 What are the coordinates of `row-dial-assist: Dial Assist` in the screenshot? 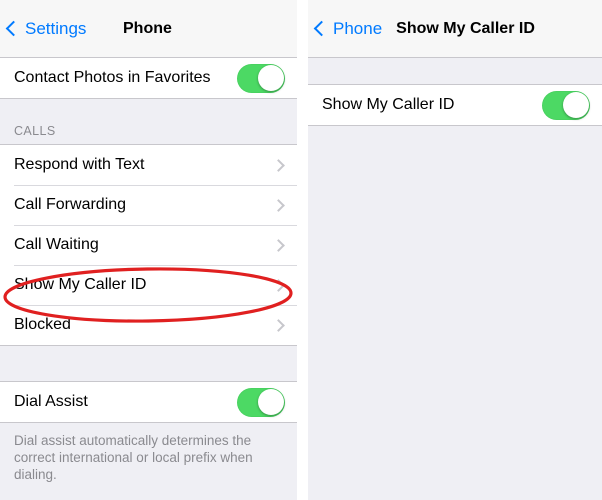 It's located at (148, 402).